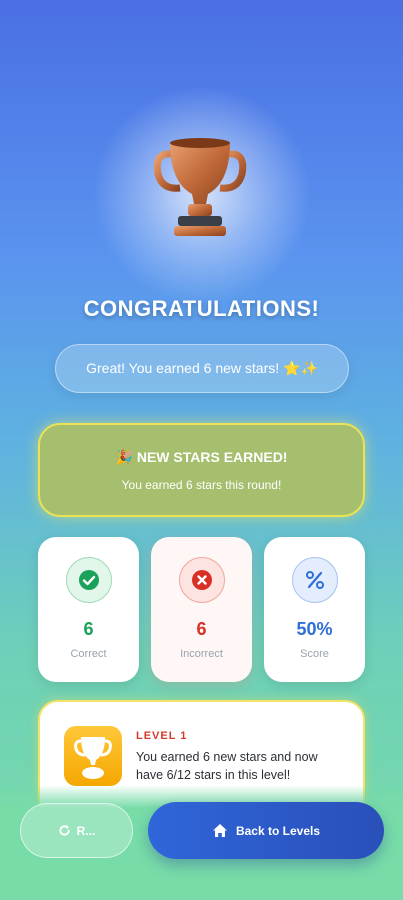  Describe the element at coordinates (201, 654) in the screenshot. I see `incorrect-label: Incorrect` at that location.